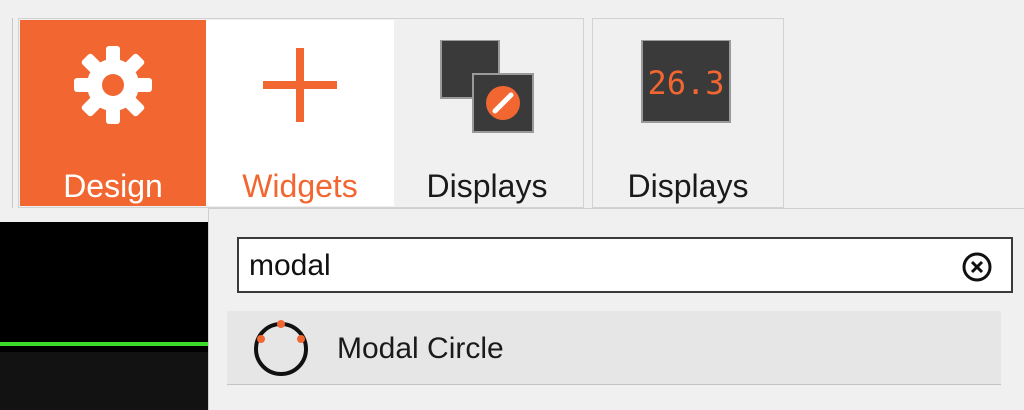 The height and width of the screenshot is (410, 1024). Describe the element at coordinates (594, 266) in the screenshot. I see `search-input` at that location.